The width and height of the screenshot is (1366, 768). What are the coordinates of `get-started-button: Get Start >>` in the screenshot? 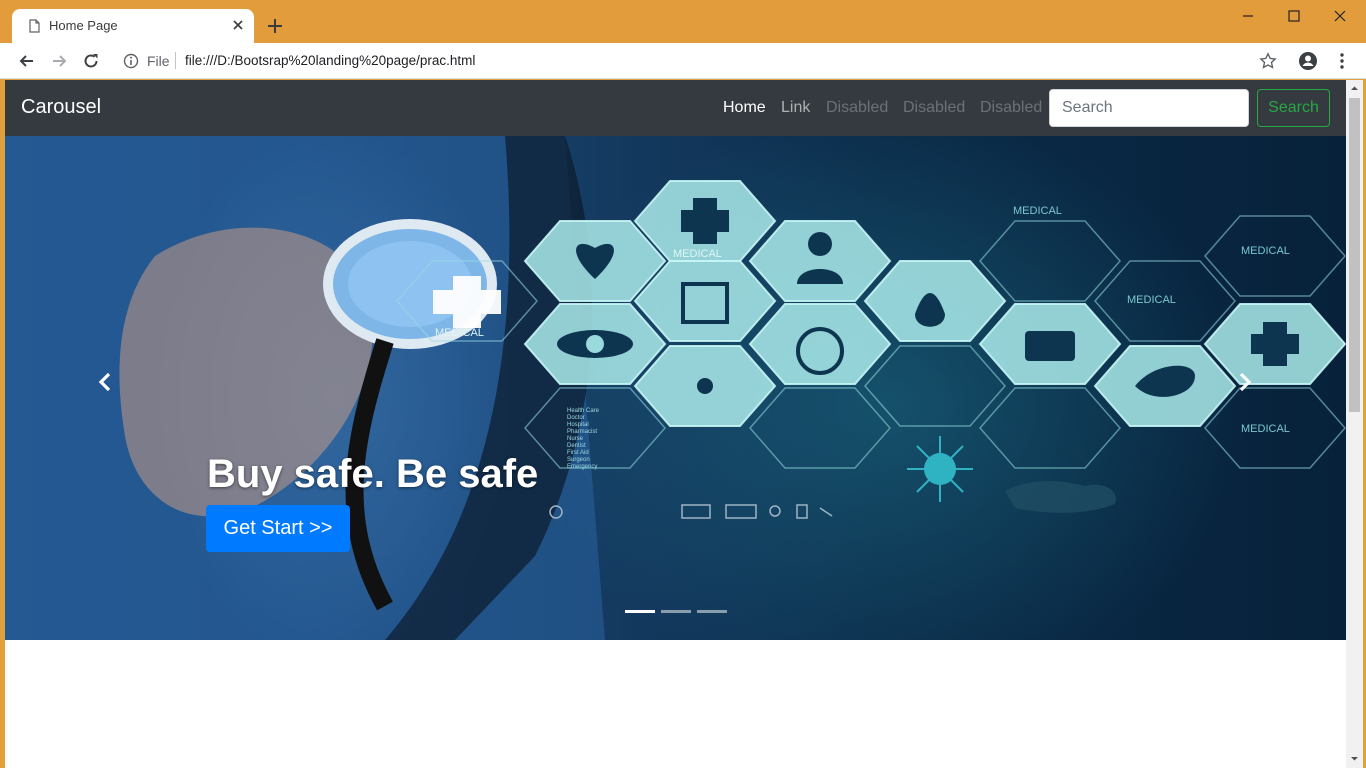 It's located at (278, 528).